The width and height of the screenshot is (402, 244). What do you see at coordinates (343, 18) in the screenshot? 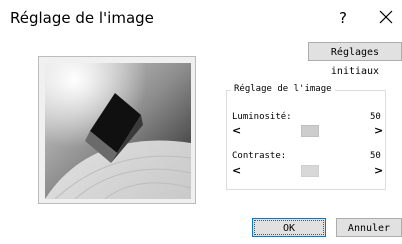
I see `help-button: ?` at bounding box center [343, 18].